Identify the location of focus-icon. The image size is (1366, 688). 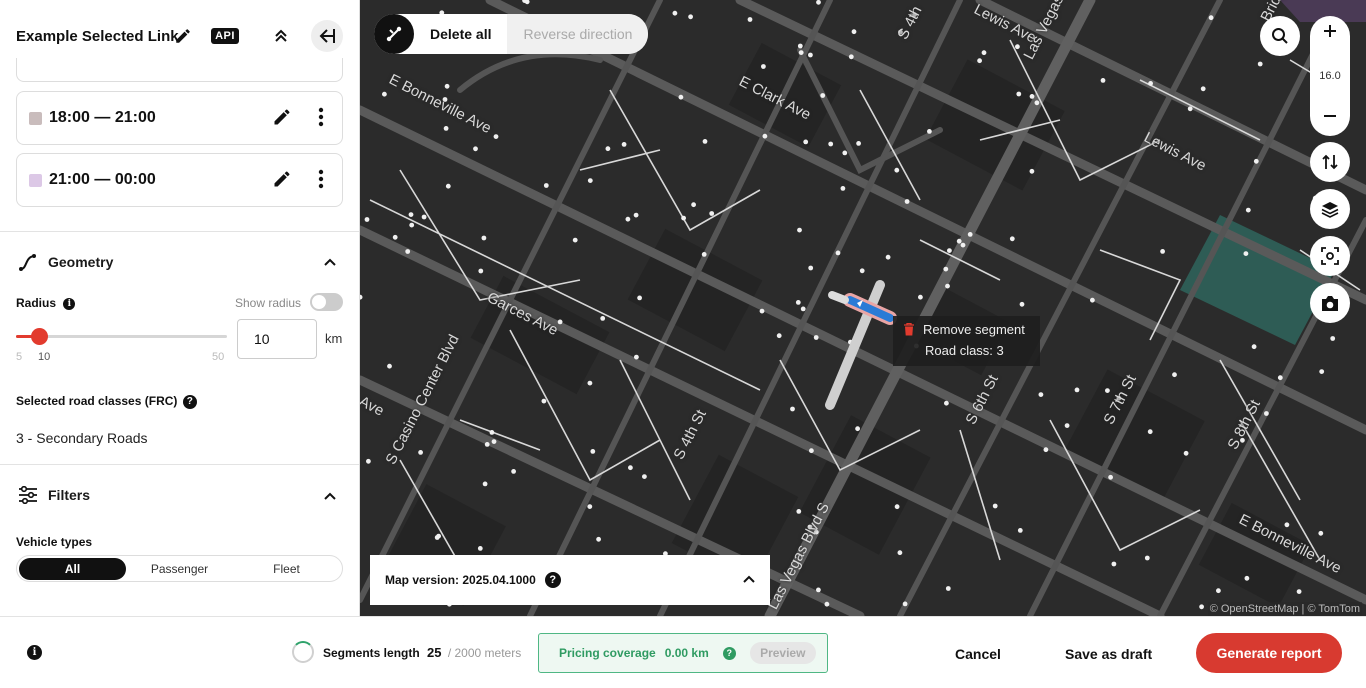
(1330, 256).